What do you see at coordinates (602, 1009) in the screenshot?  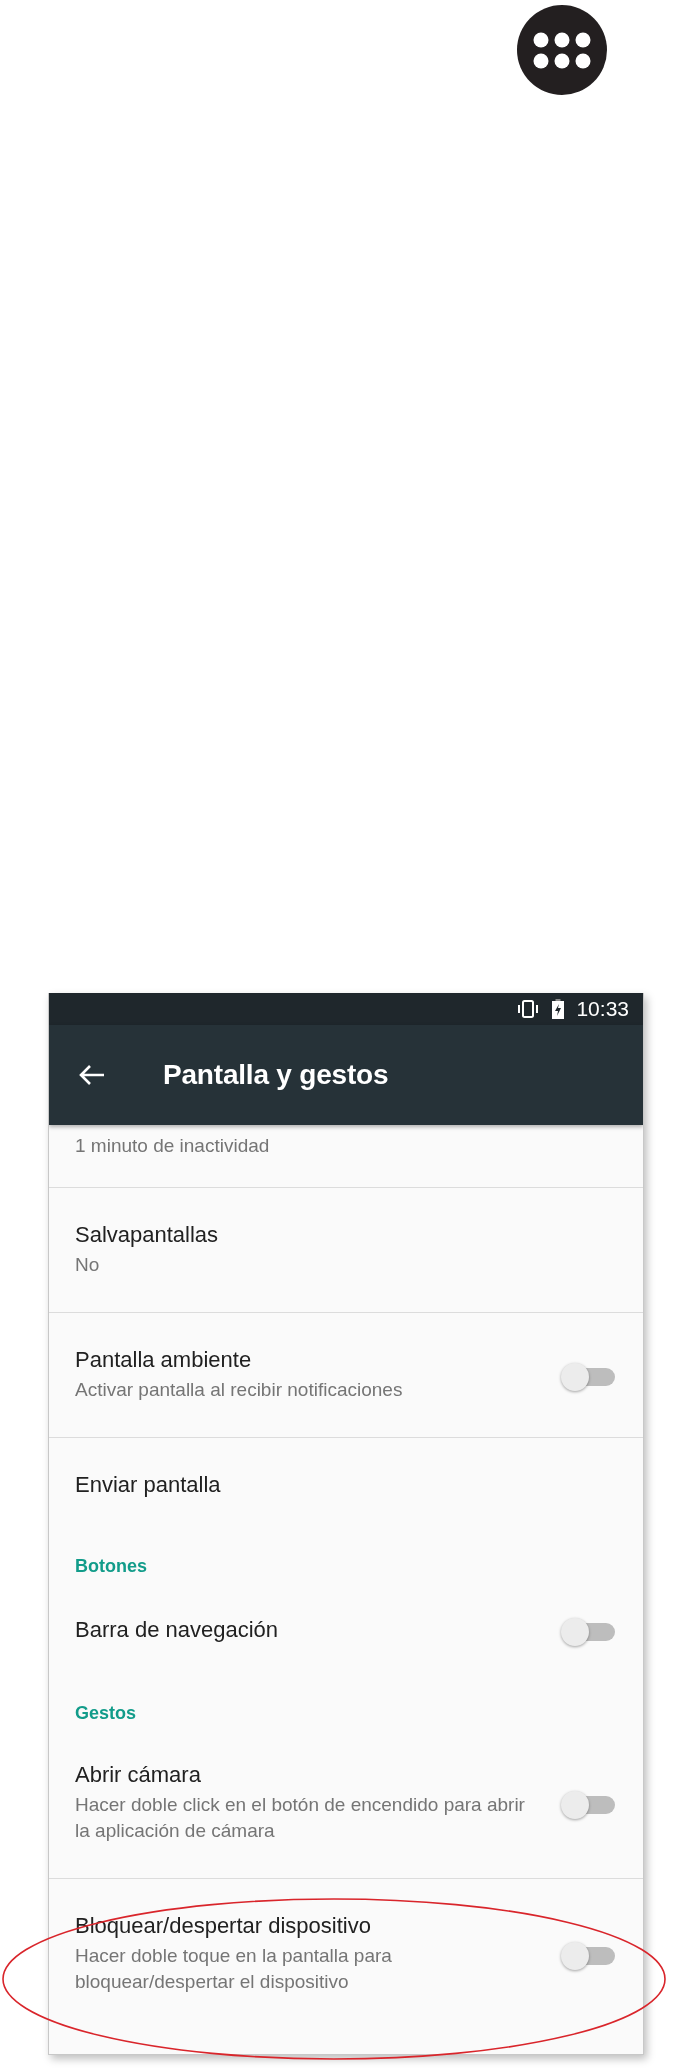 I see `status-time: 10:33` at bounding box center [602, 1009].